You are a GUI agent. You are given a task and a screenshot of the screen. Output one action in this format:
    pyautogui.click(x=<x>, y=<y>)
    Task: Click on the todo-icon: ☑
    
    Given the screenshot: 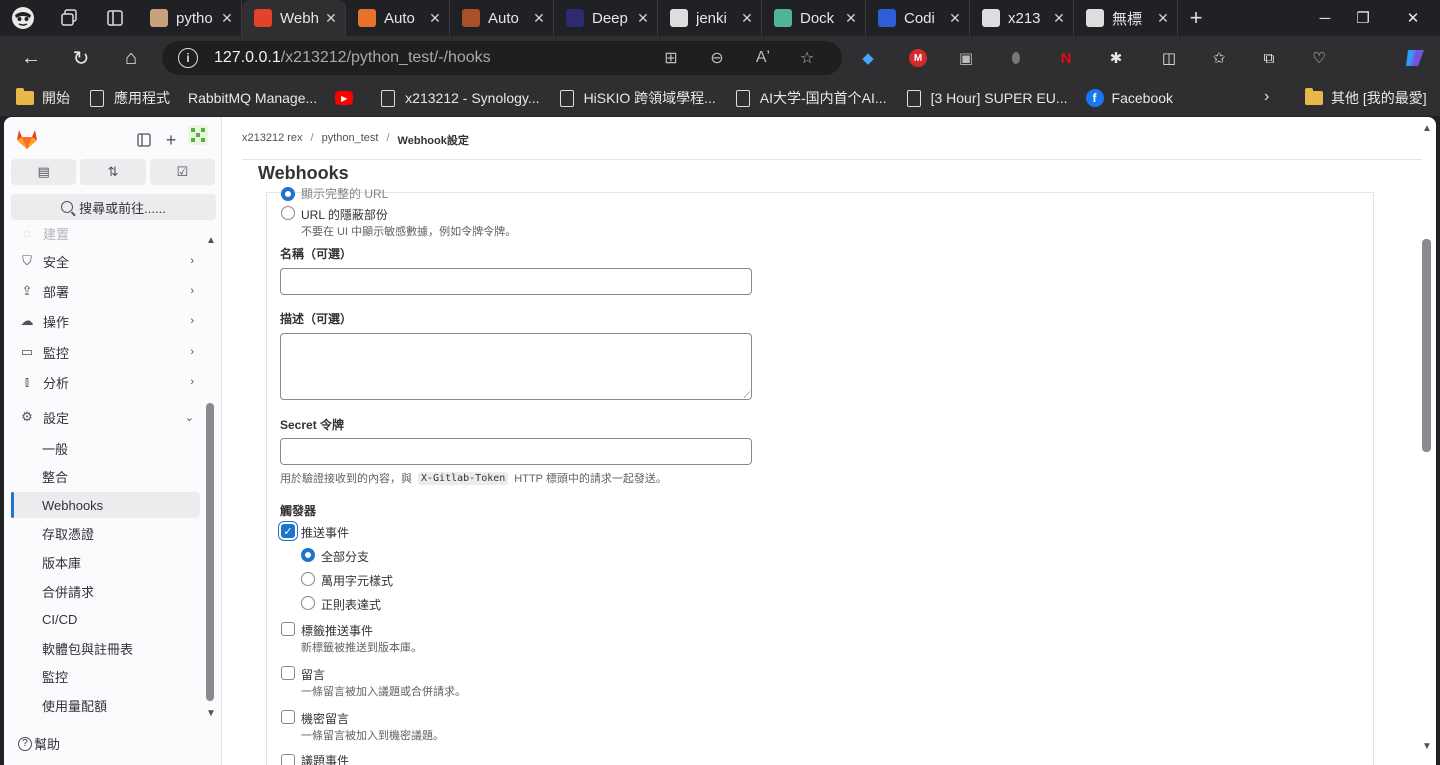 What is the action you would take?
    pyautogui.click(x=182, y=172)
    